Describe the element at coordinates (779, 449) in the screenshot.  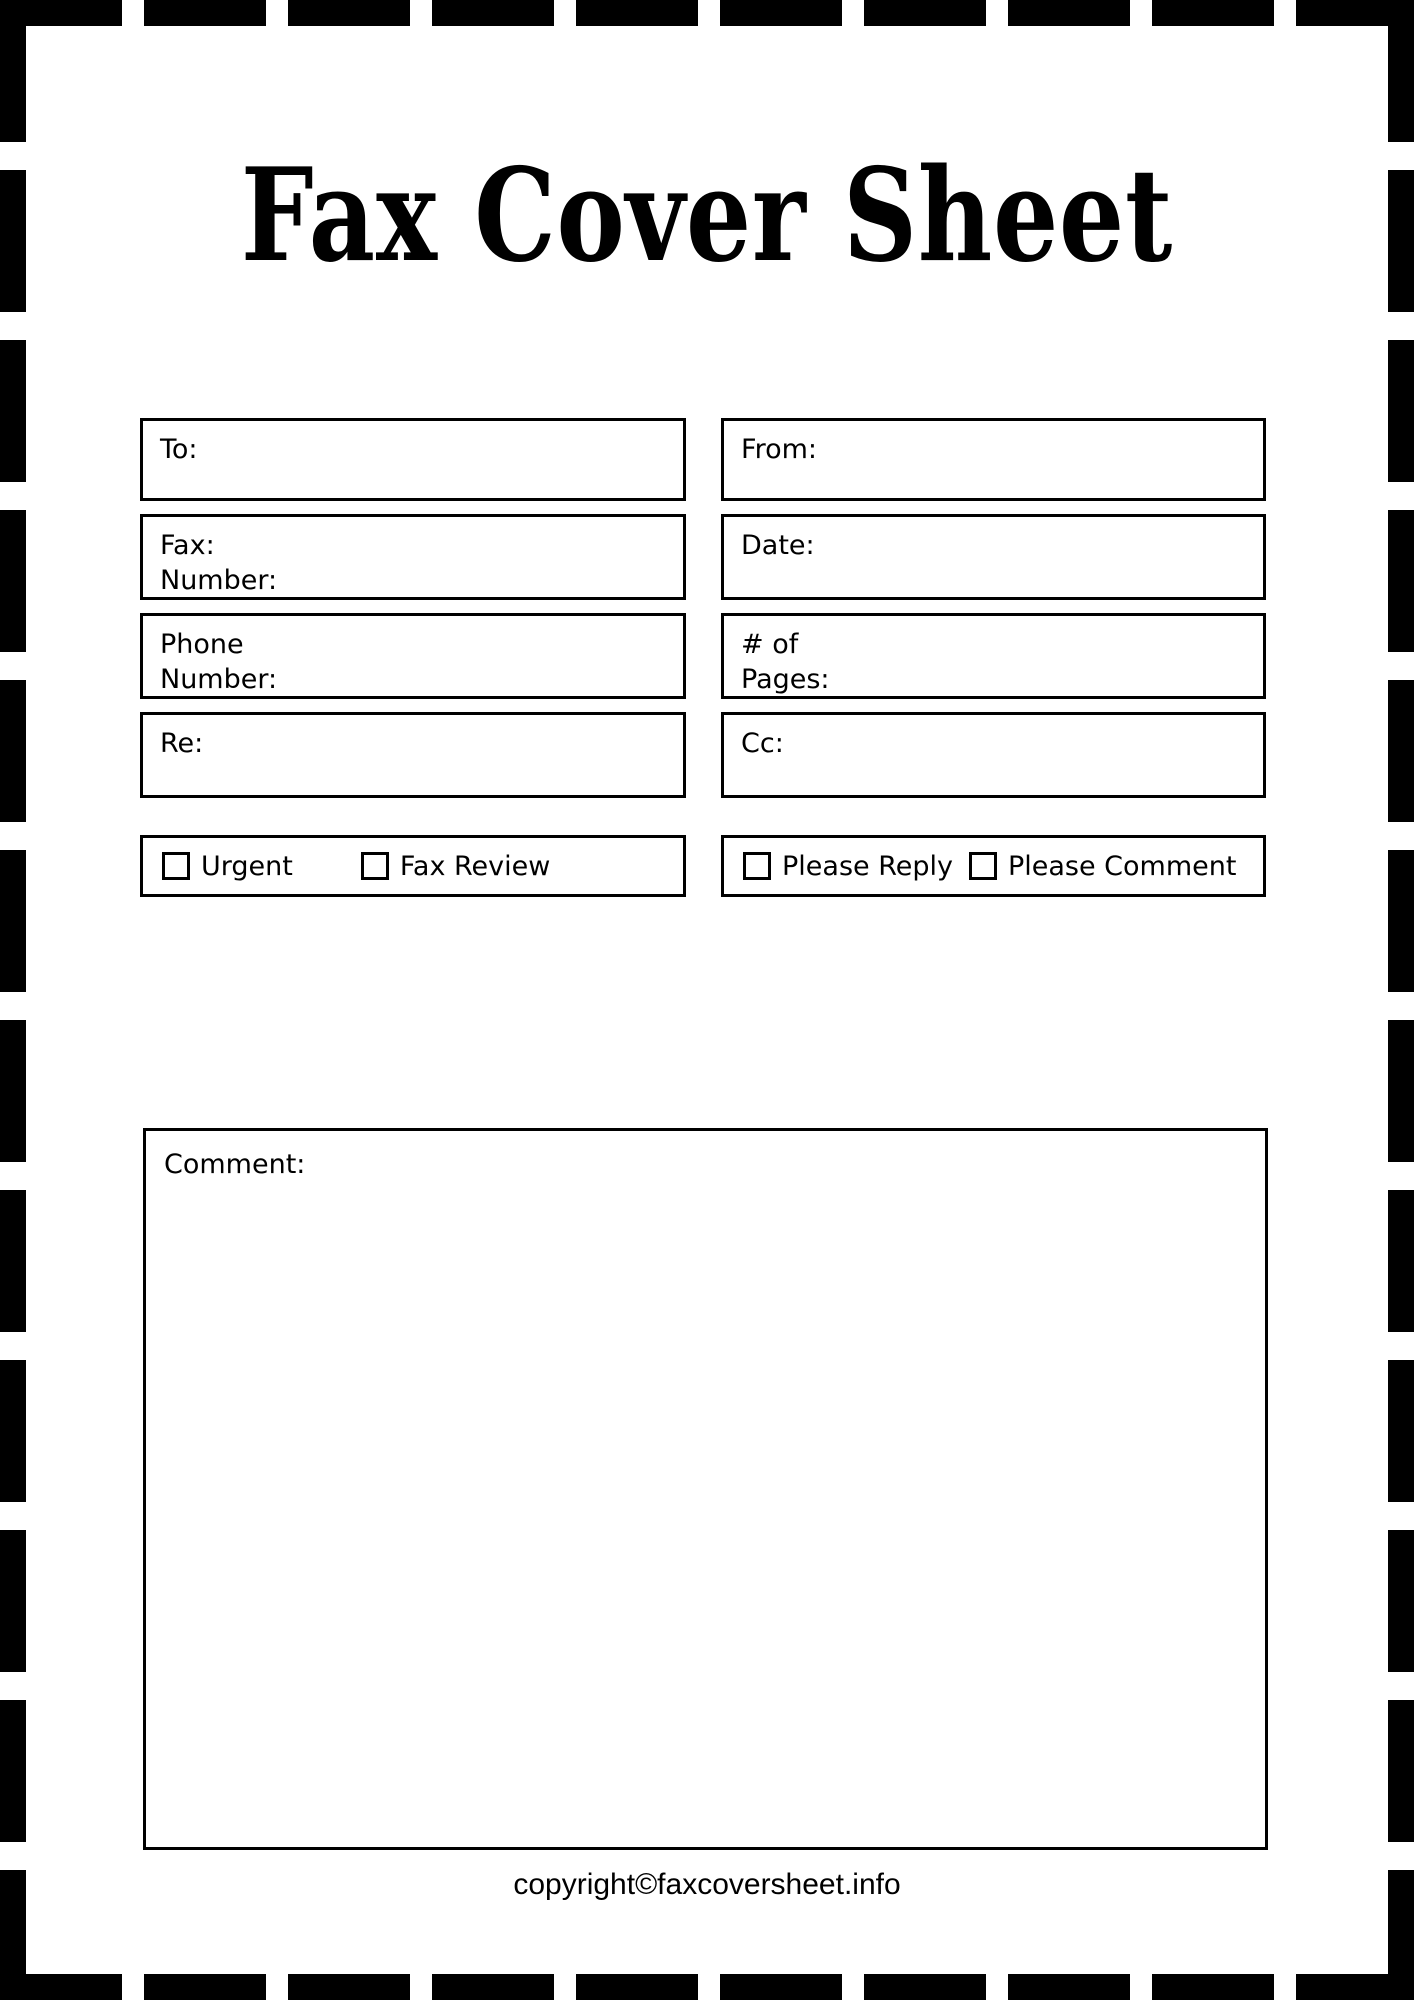
I see `field-from-label: From:` at that location.